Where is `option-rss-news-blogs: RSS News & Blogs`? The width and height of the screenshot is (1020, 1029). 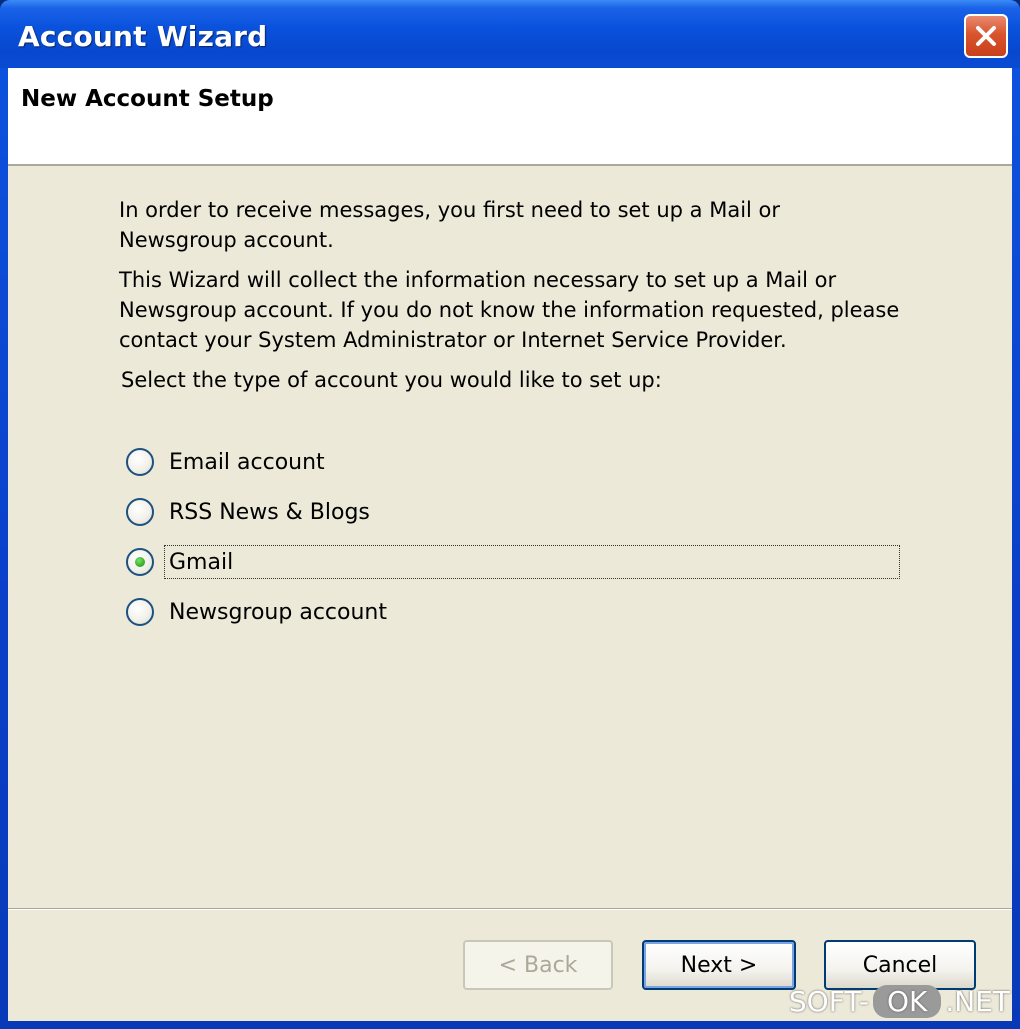
option-rss-news-blogs: RSS News & Blogs is located at coordinates (248, 512).